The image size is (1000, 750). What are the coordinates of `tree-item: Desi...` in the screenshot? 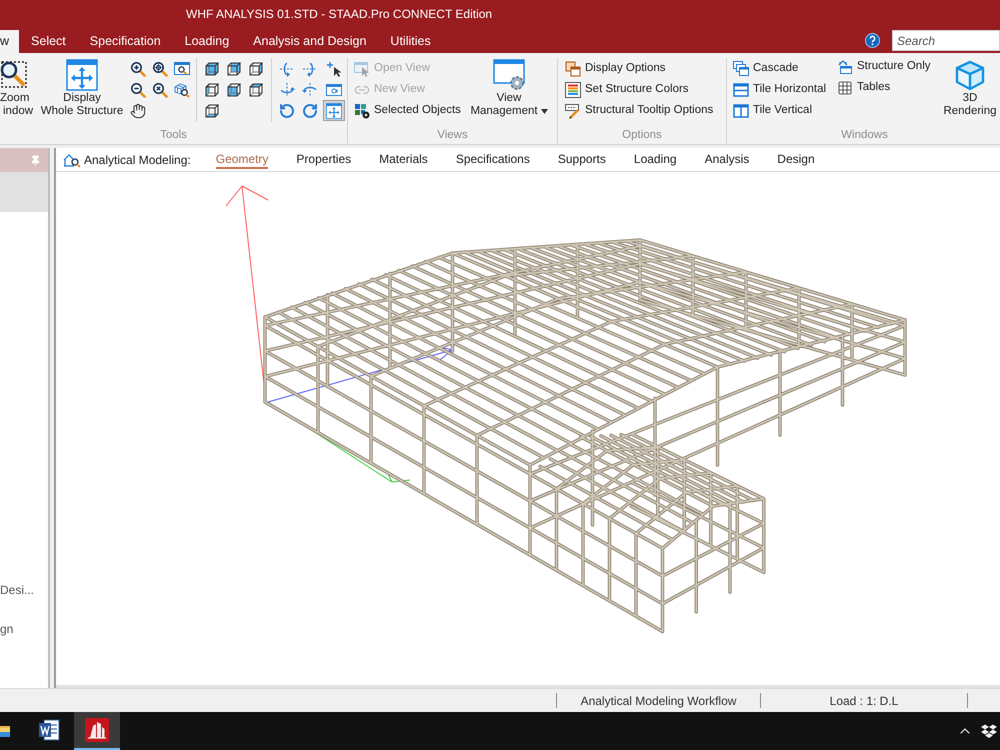 It's located at (24, 590).